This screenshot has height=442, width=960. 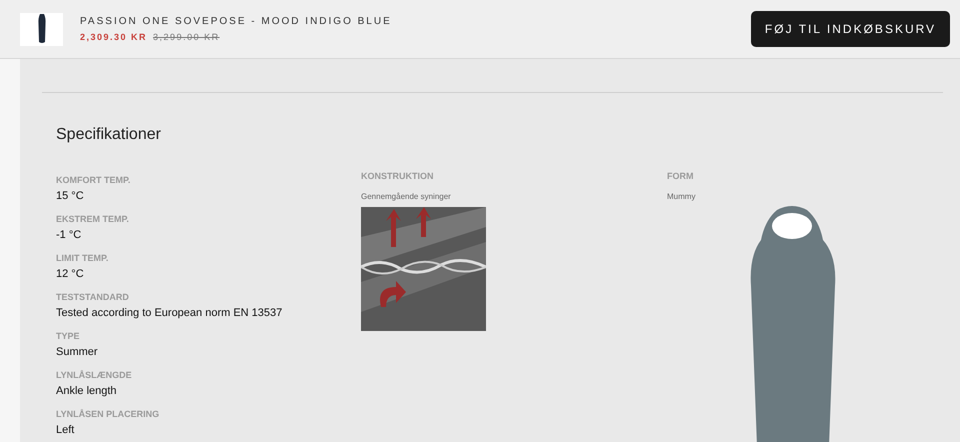 What do you see at coordinates (93, 297) in the screenshot?
I see `spec-label: TESTSTANDARD` at bounding box center [93, 297].